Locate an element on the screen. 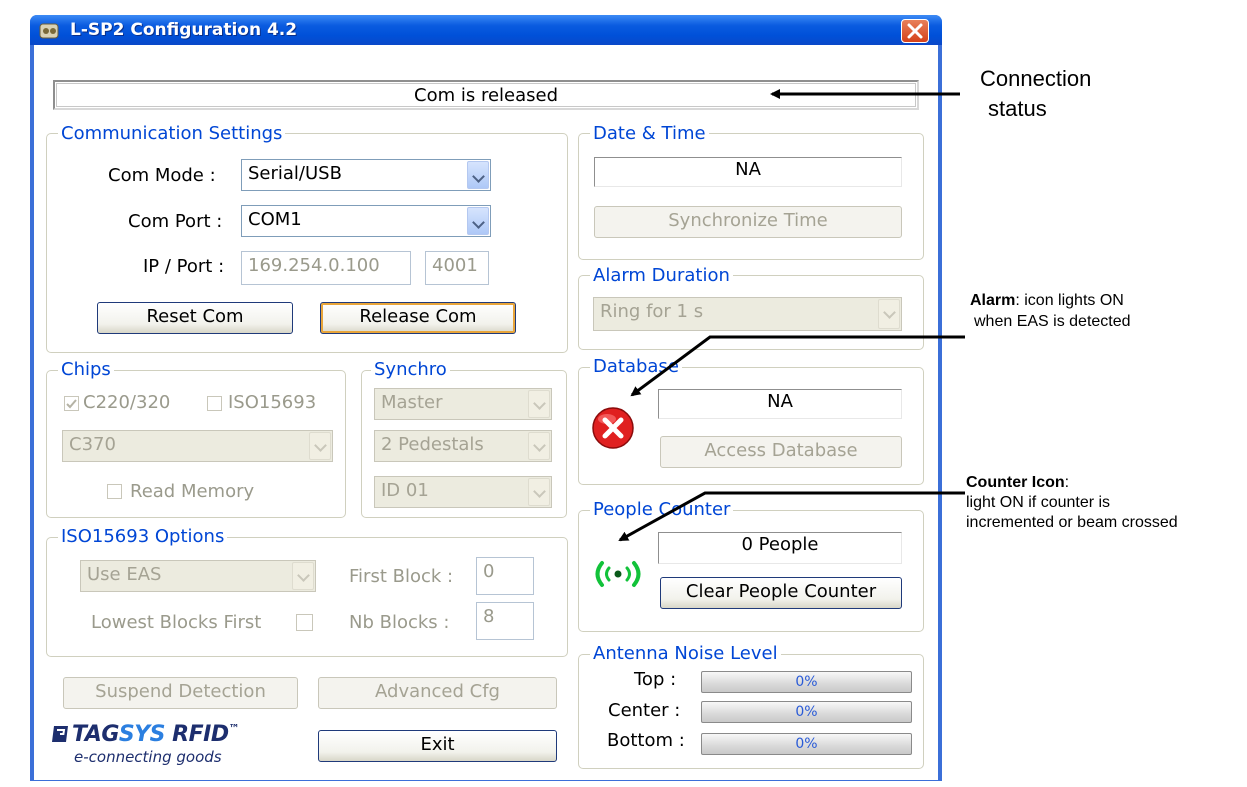 This screenshot has height=787, width=1247. alarm-arrow is located at coordinates (797, 366).